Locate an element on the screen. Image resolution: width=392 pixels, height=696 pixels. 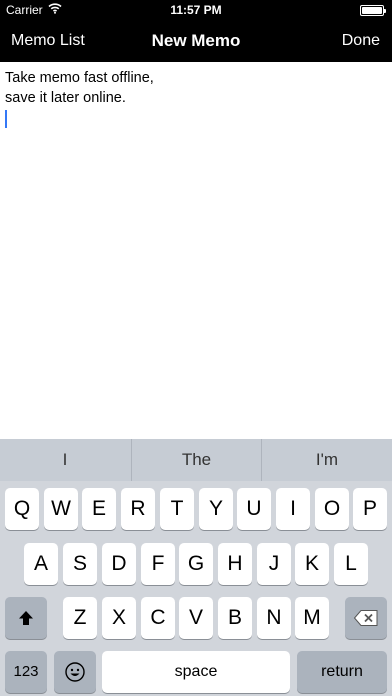
memo-list-button: Memo List is located at coordinates (48, 41).